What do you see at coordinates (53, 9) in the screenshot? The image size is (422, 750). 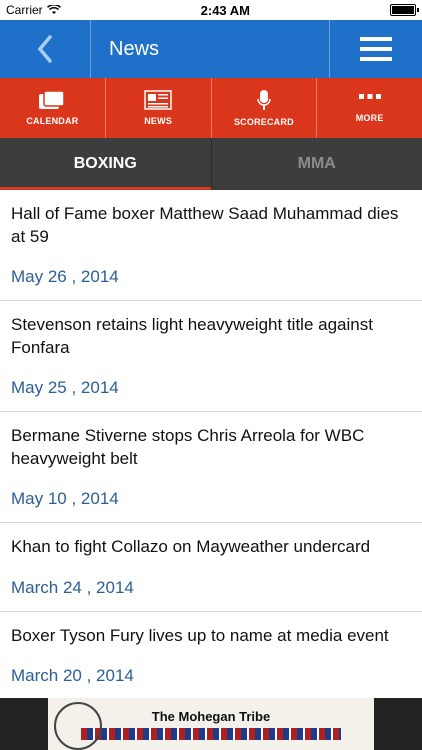 I see `wifi-icon` at bounding box center [53, 9].